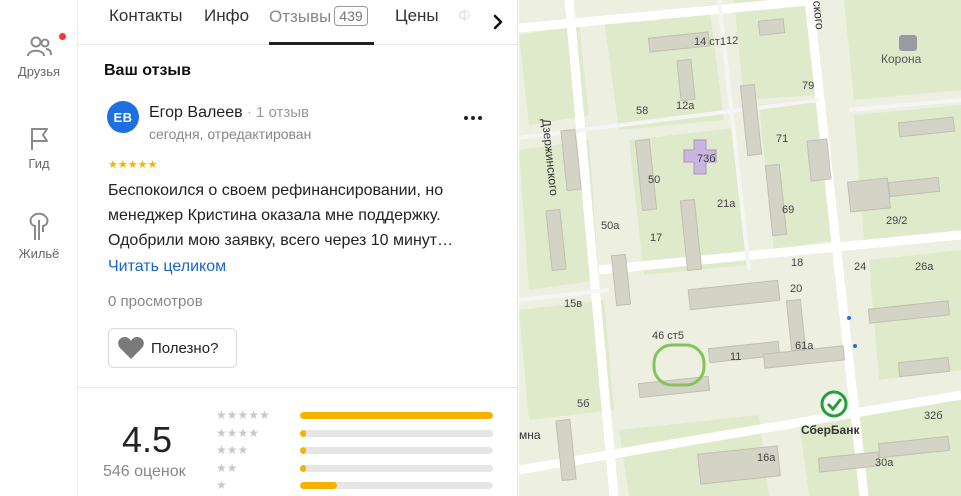 This screenshot has height=496, width=961. I want to click on review-stars: ★★★★★, so click(133, 165).